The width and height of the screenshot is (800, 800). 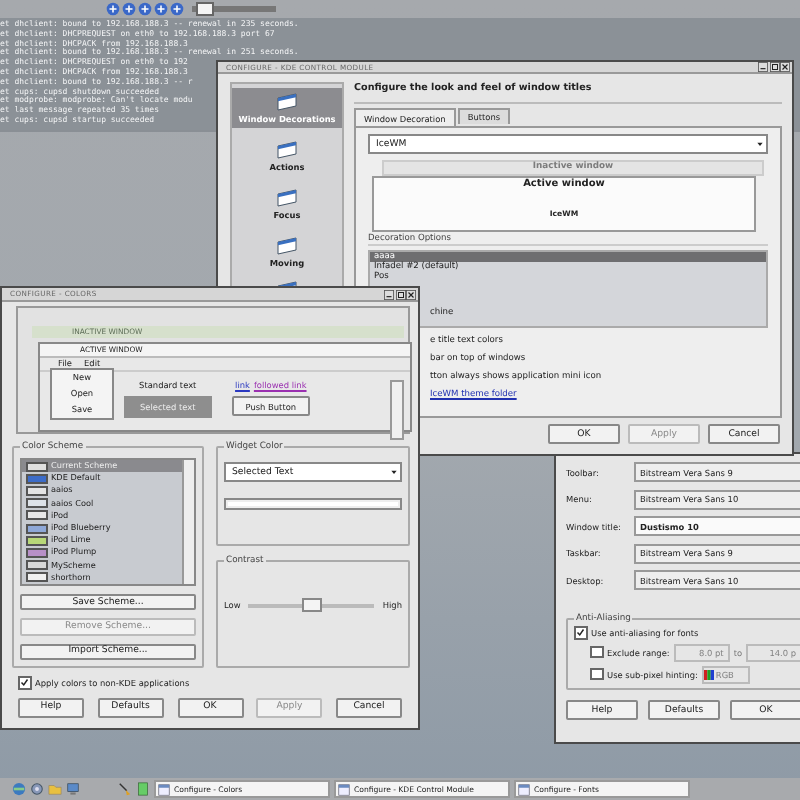 What do you see at coordinates (73, 789) in the screenshot?
I see `computer-icon` at bounding box center [73, 789].